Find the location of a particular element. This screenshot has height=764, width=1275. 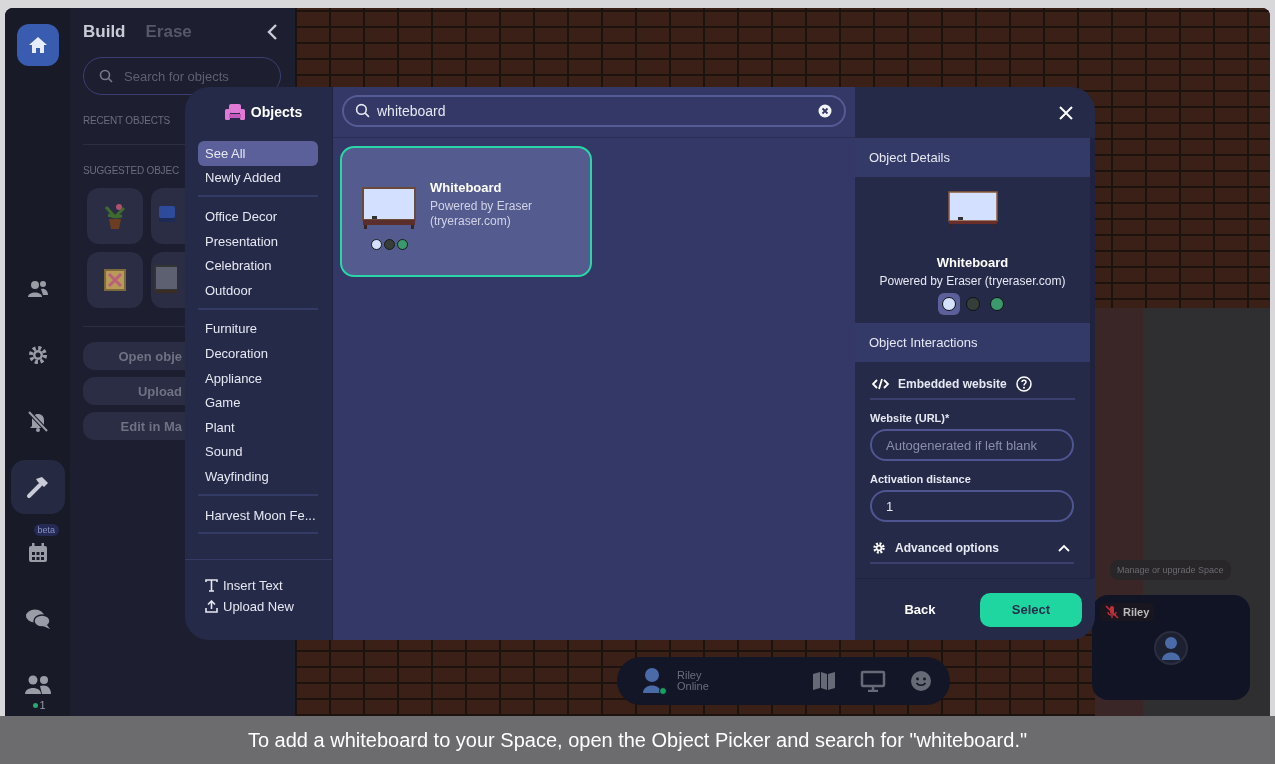

section-header: Object Interactions is located at coordinates (972, 342).